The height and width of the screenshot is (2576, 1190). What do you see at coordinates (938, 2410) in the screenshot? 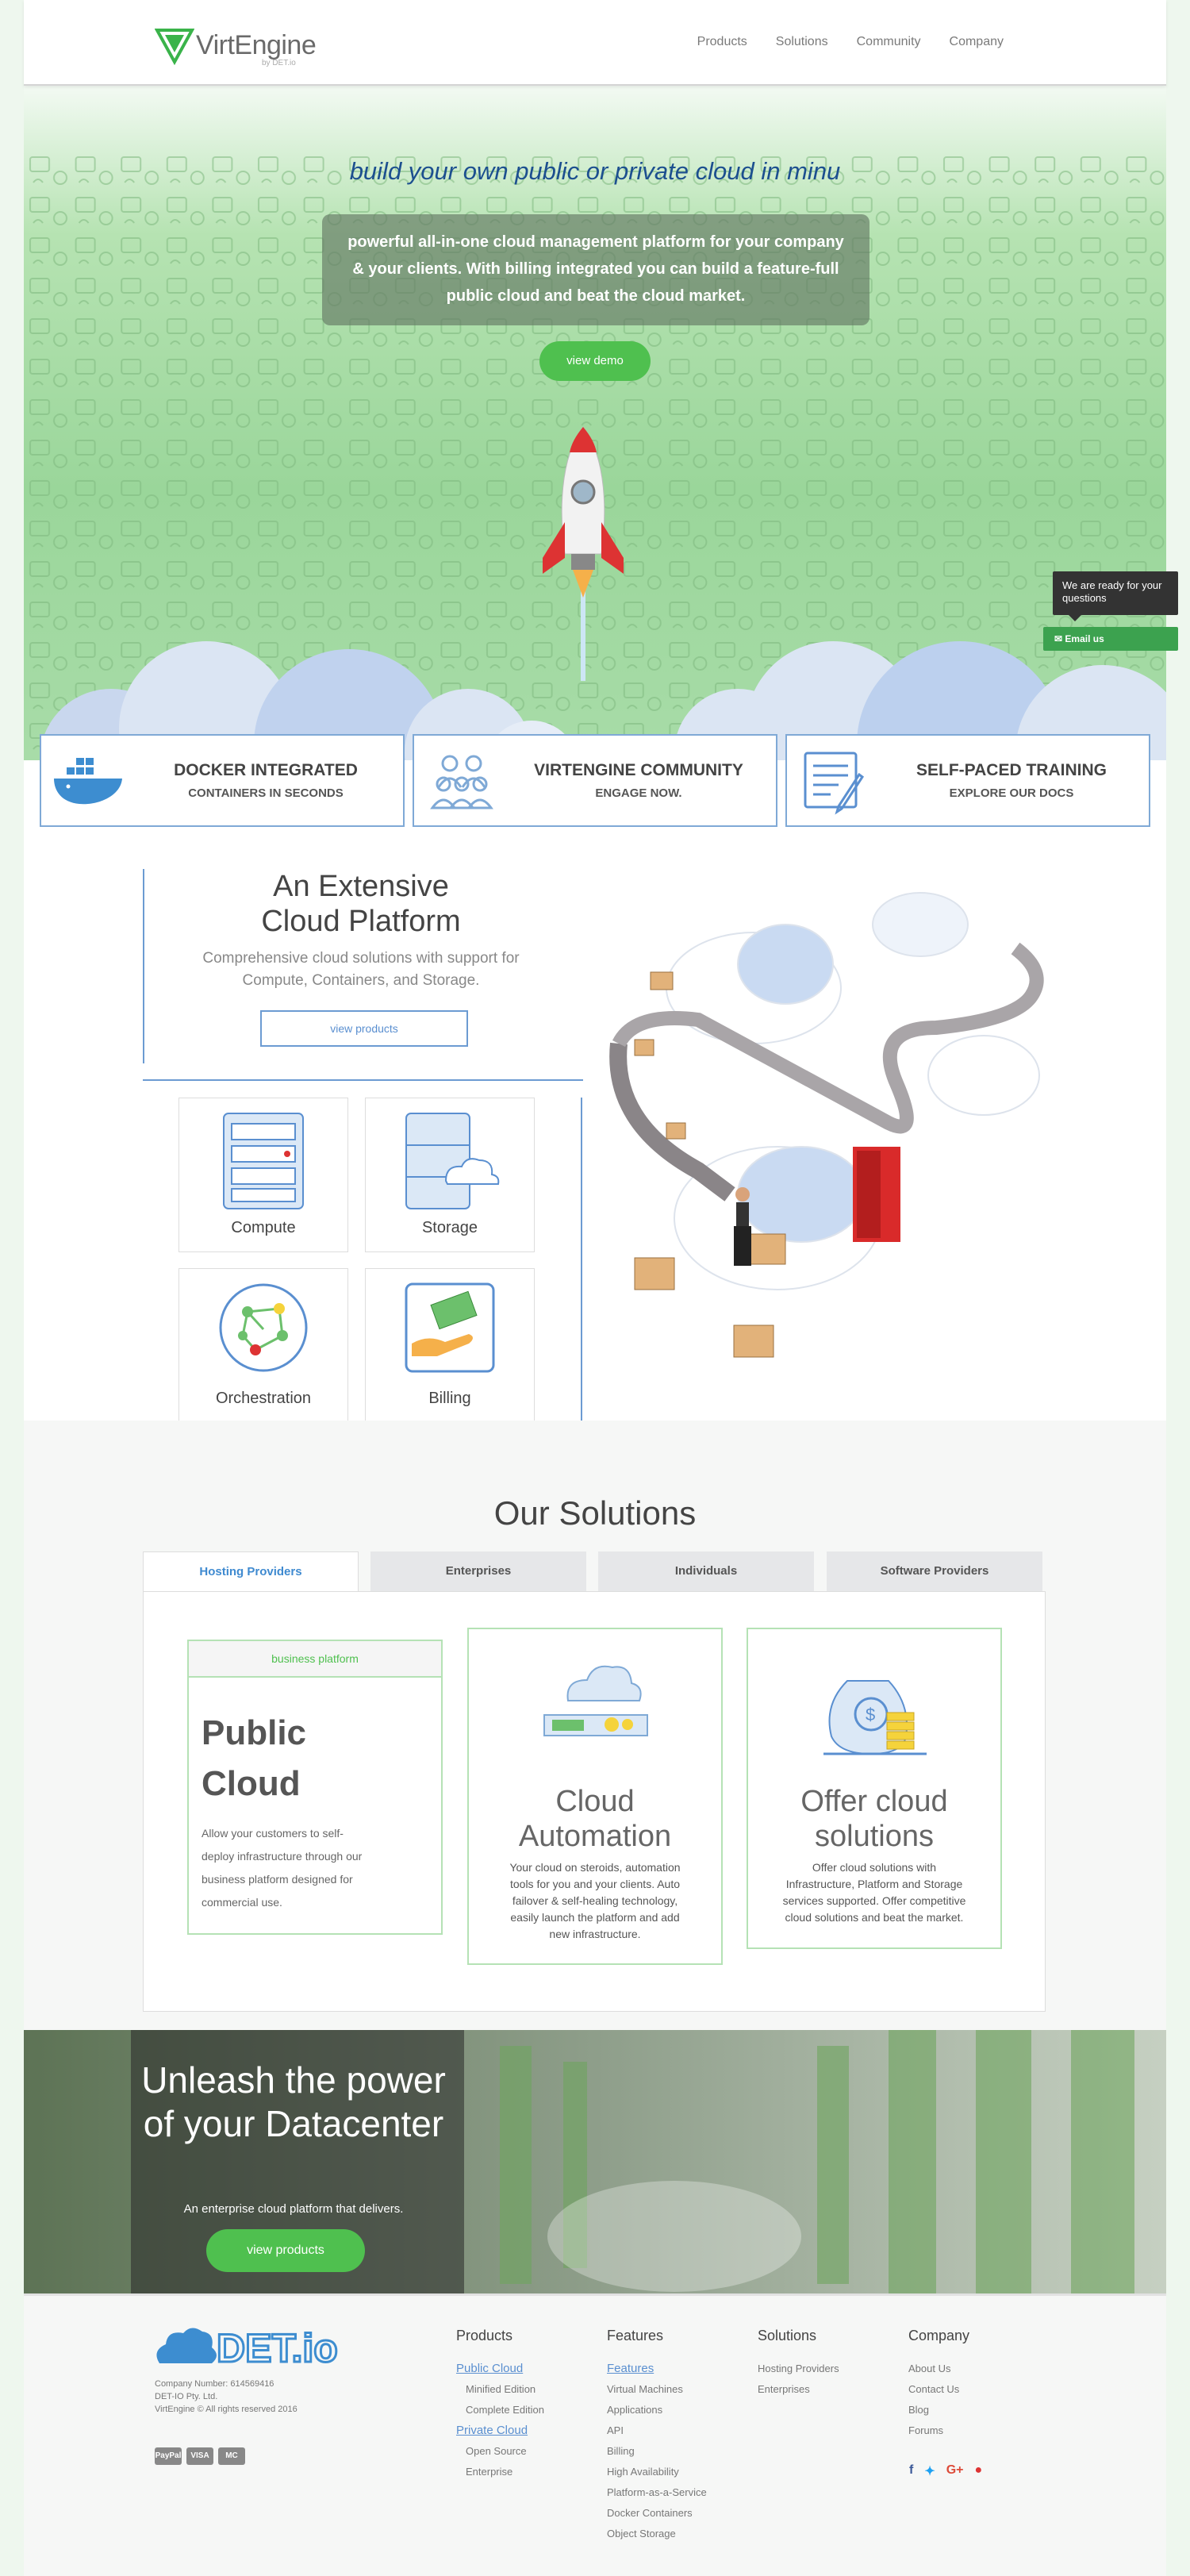
I see `footer-link: Blog` at bounding box center [938, 2410].